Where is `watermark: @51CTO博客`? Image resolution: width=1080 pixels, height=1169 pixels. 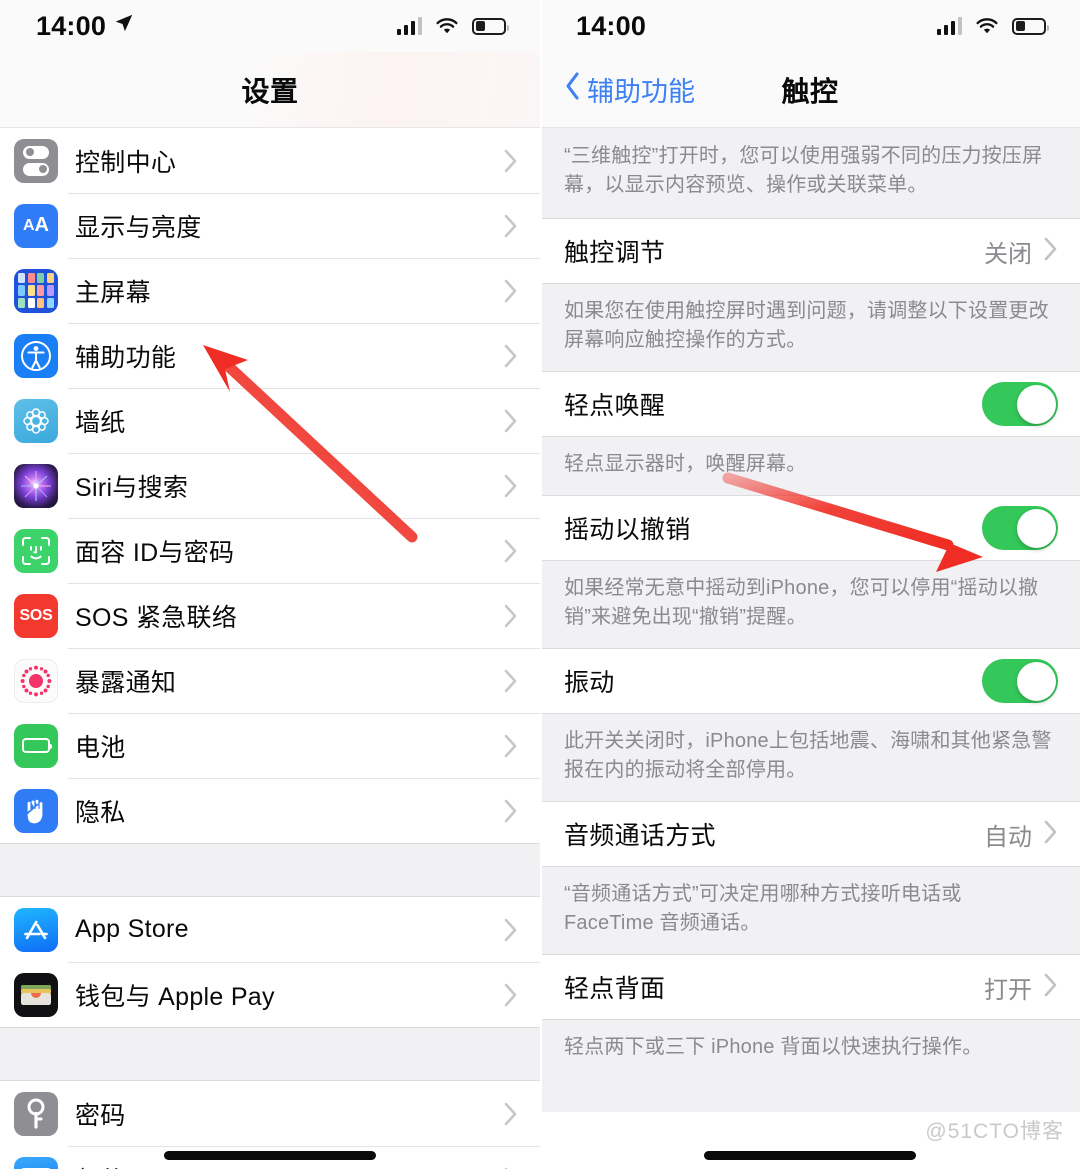 watermark: @51CTO博客 is located at coordinates (994, 1131).